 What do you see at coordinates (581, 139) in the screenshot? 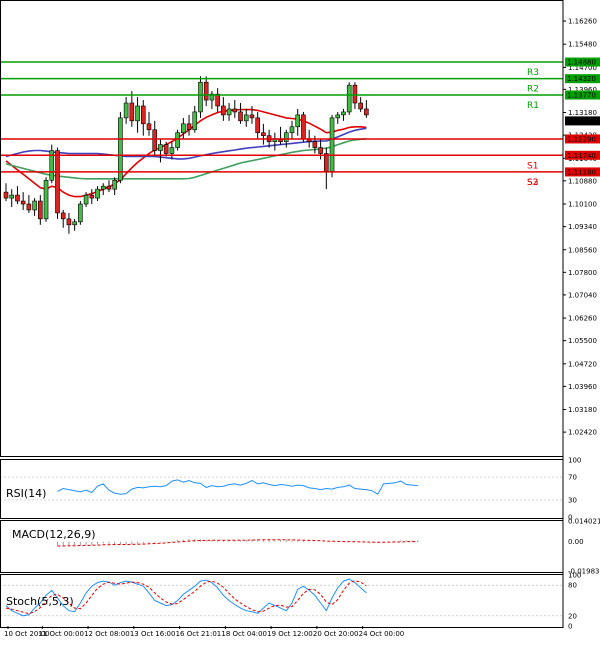
I see `level-price-tag-text: 1.12290` at bounding box center [581, 139].